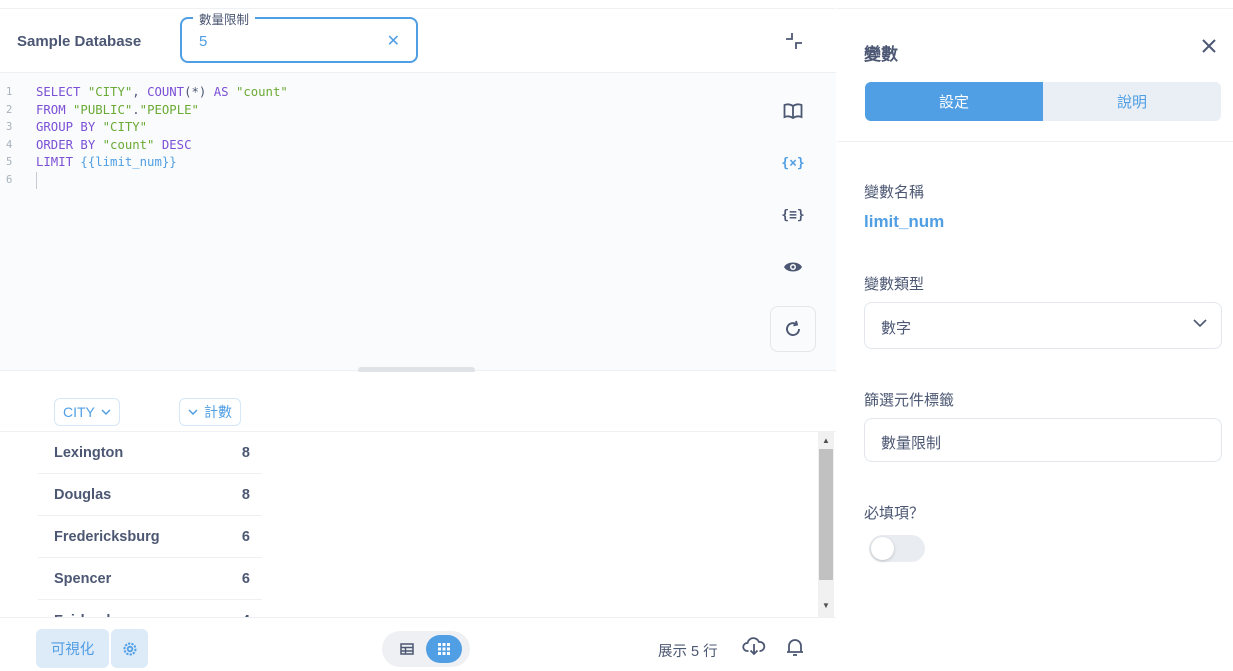  What do you see at coordinates (199, 92) in the screenshot?
I see `code-token: (*)` at bounding box center [199, 92].